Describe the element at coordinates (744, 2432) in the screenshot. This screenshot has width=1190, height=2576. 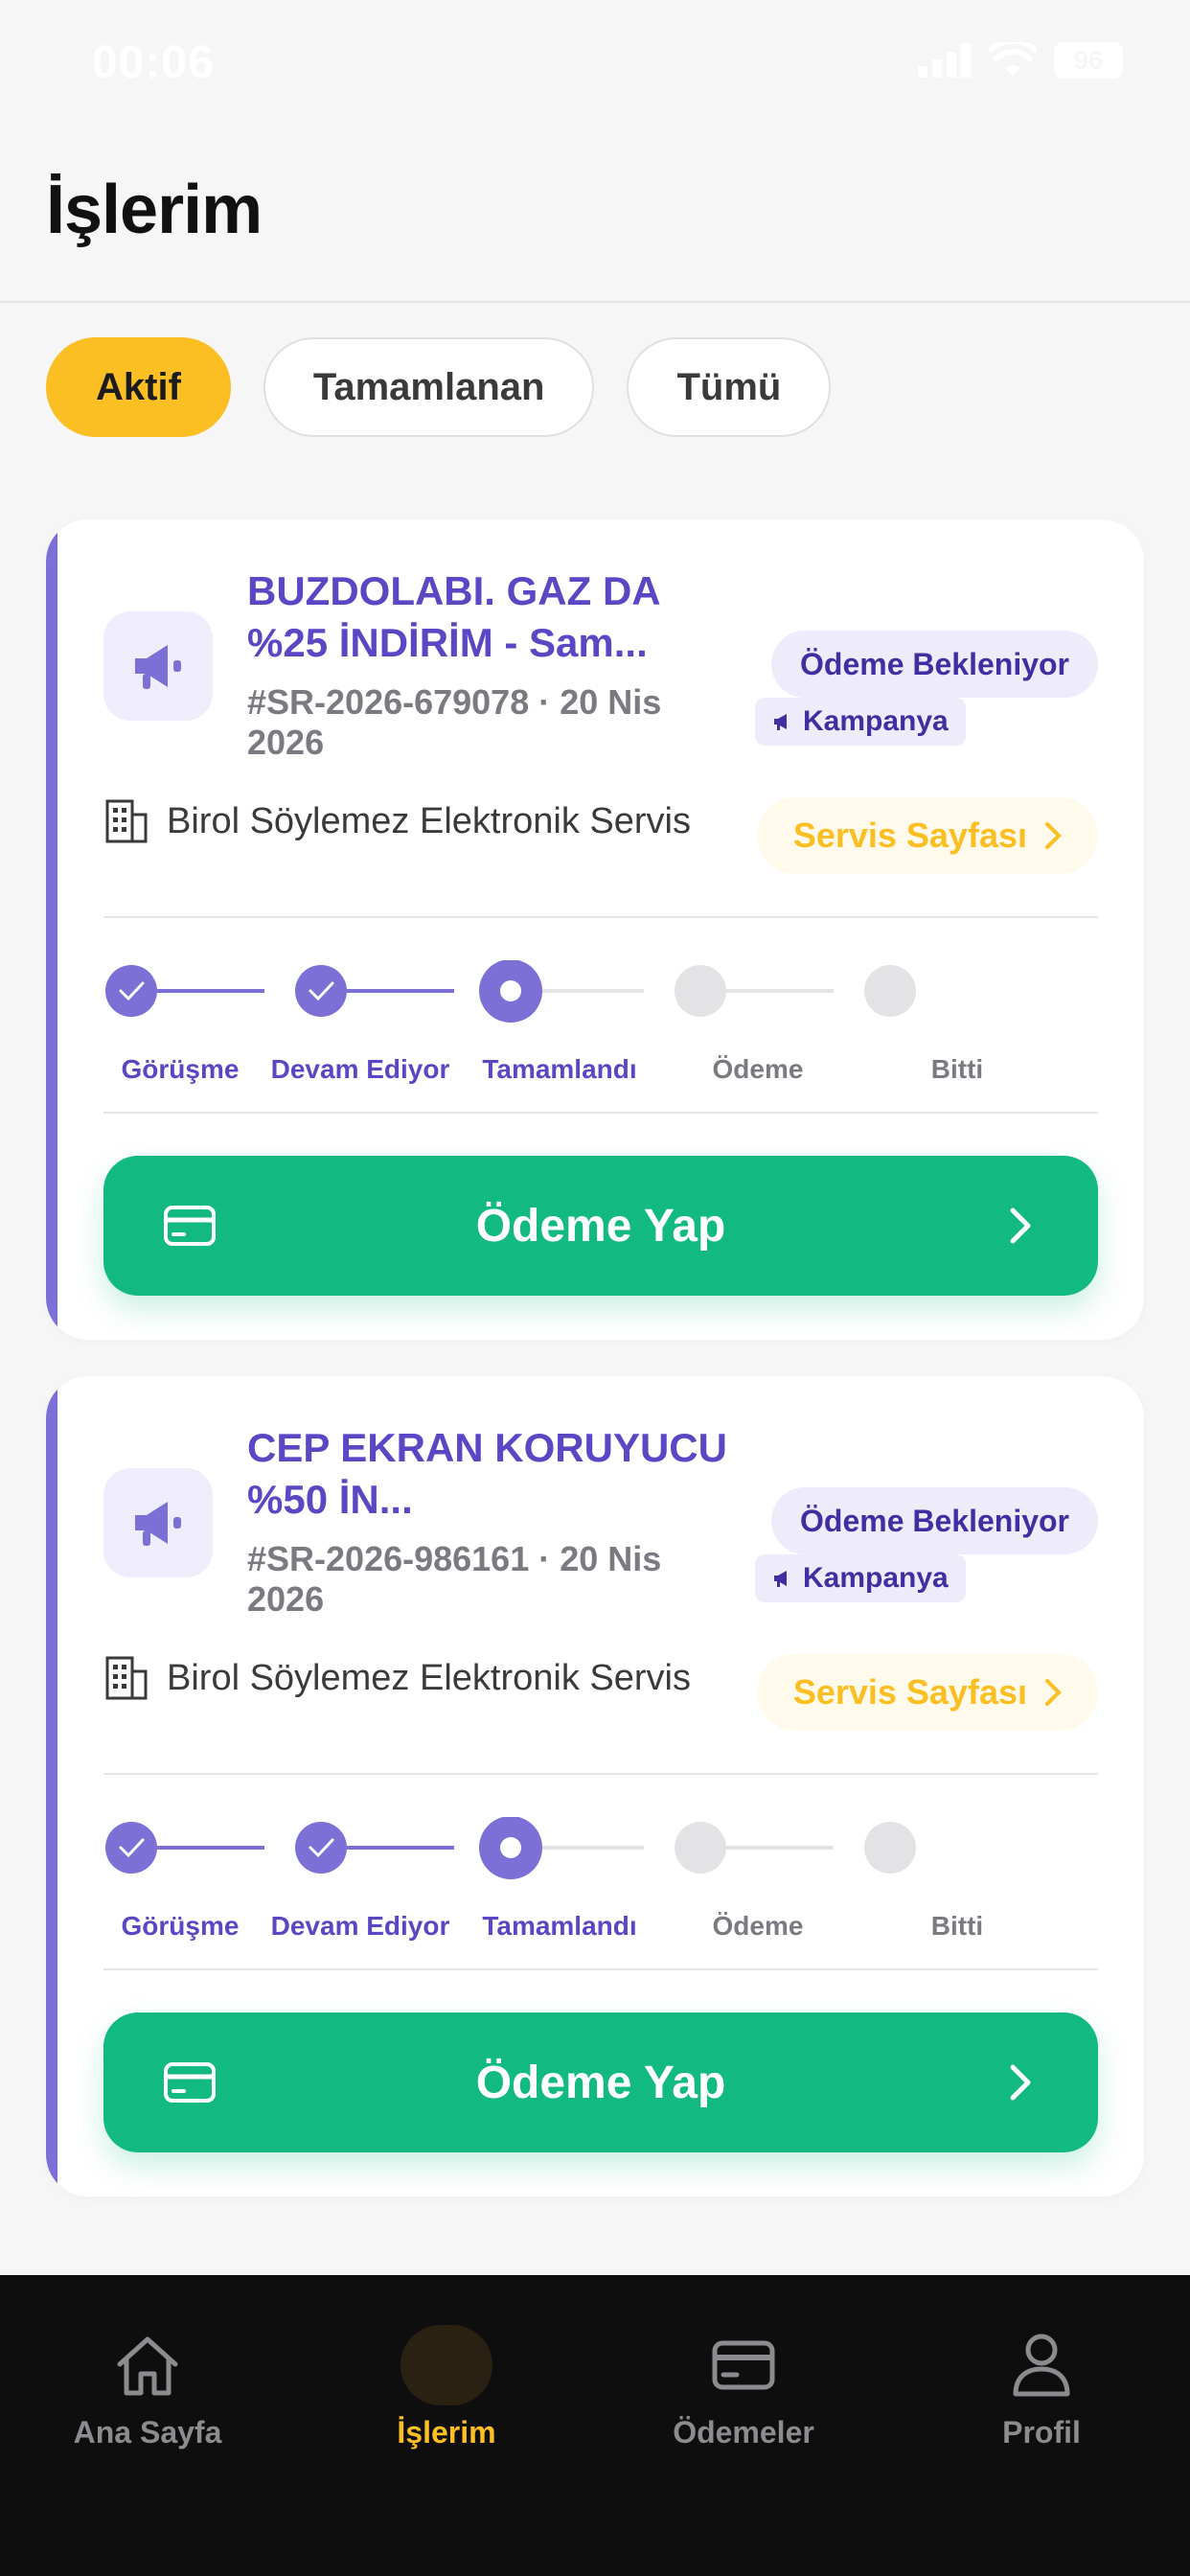
I see `nav-label: Ödemeler` at that location.